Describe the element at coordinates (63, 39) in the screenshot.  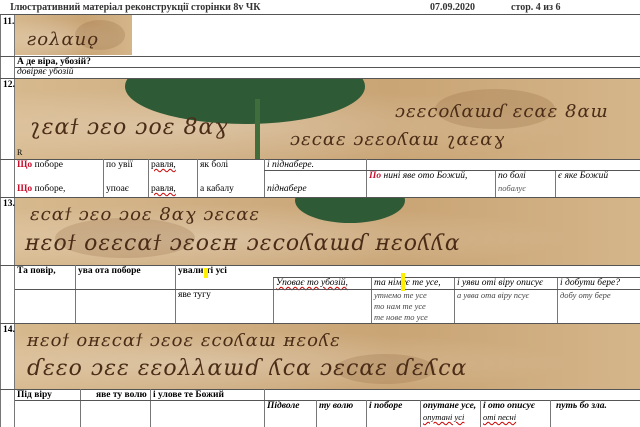
I see `manuscript-text: ƨoλαиǫ` at that location.